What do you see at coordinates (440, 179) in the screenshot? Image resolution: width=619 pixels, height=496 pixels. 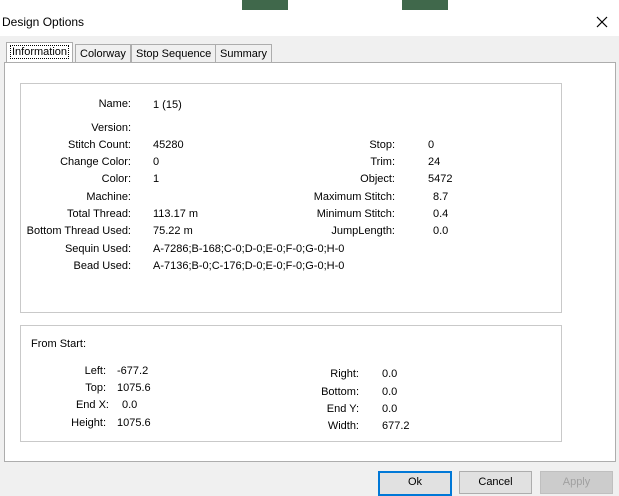 I see `object-value: 5472` at bounding box center [440, 179].